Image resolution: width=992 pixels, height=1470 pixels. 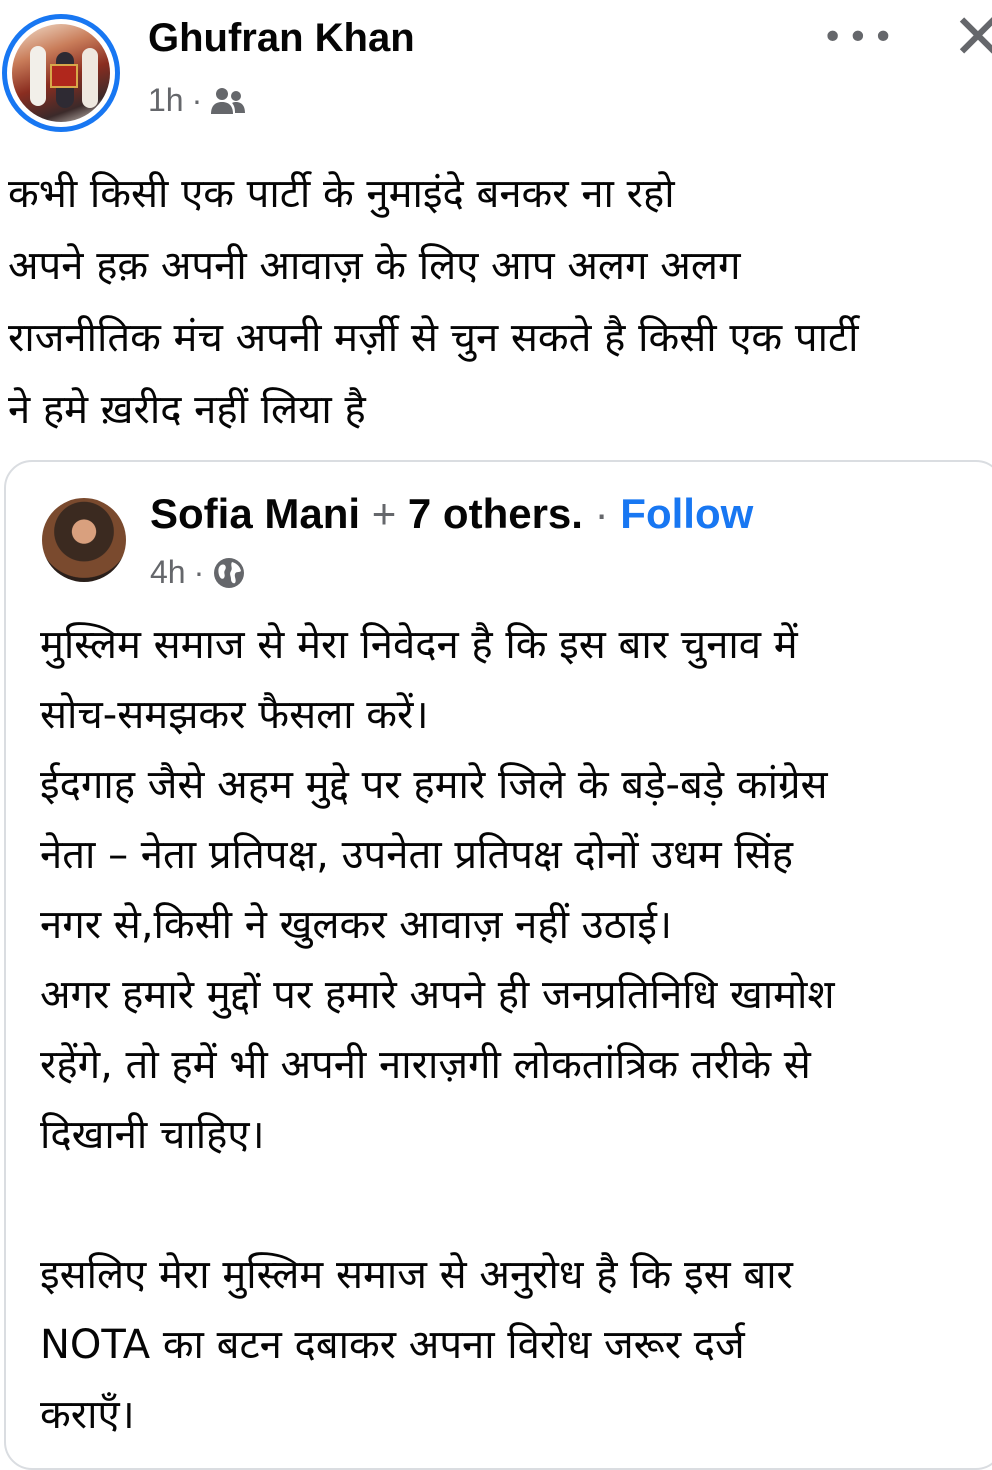 I want to click on globe-icon, so click(x=229, y=573).